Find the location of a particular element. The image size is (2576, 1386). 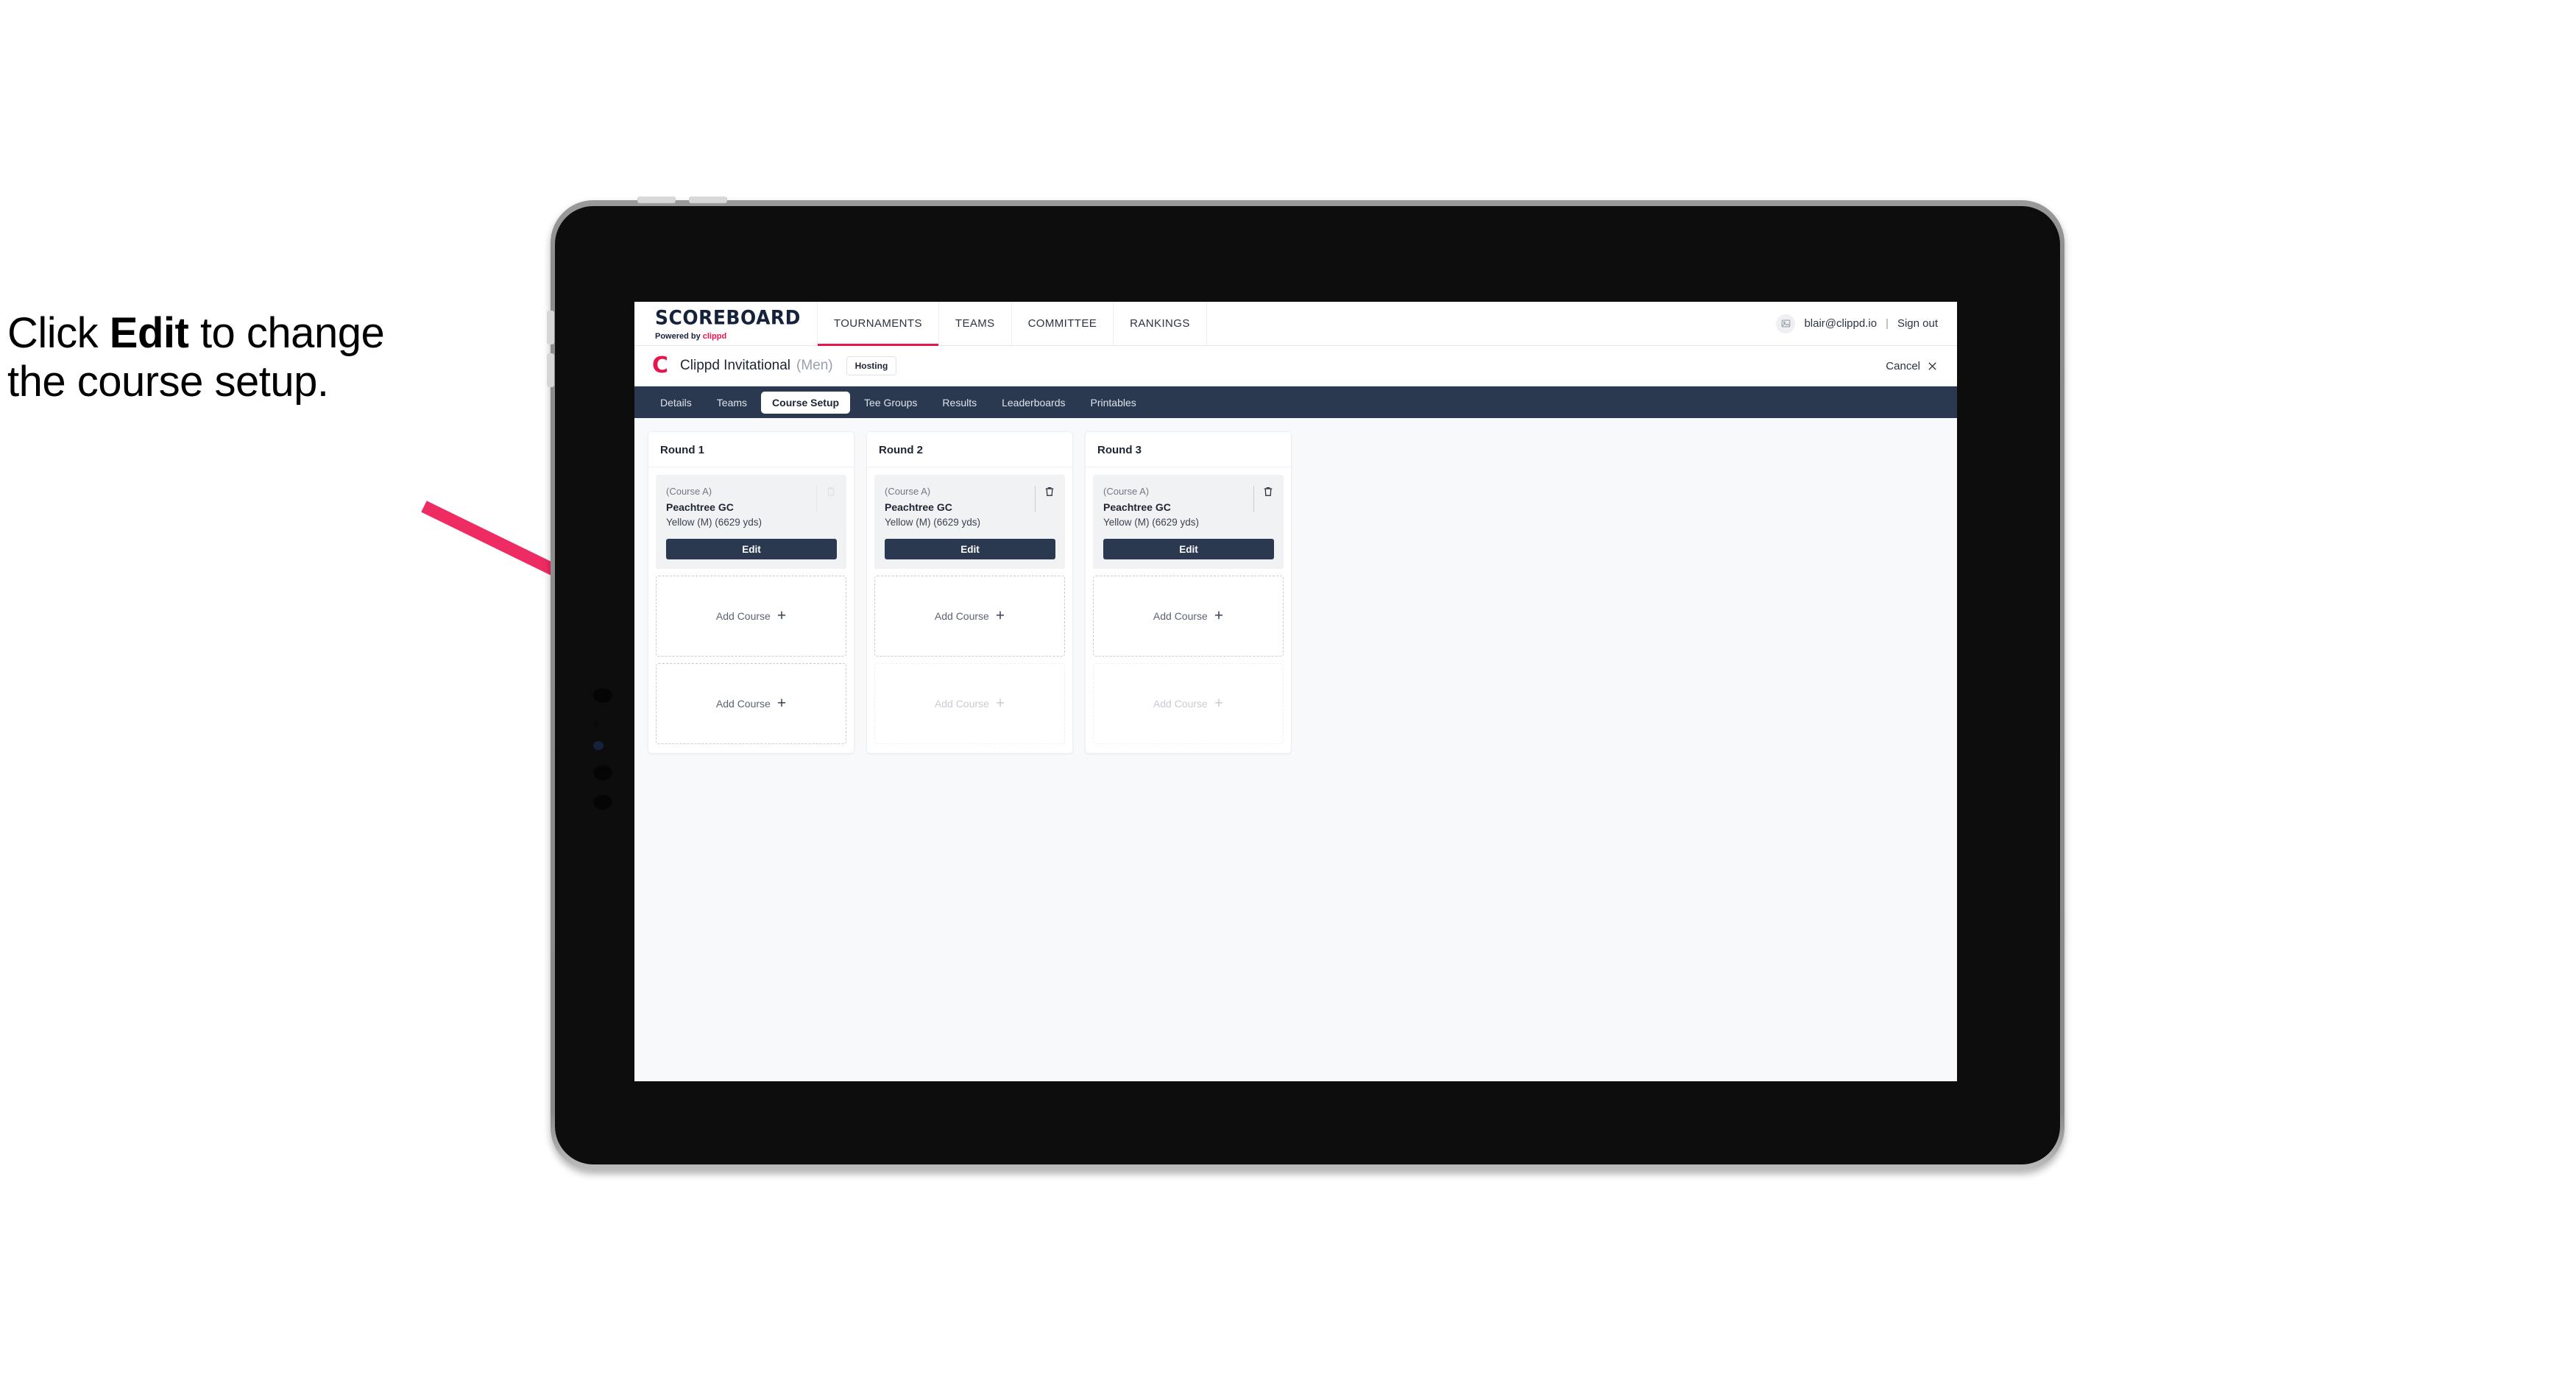

tab-results: Results is located at coordinates (959, 403).